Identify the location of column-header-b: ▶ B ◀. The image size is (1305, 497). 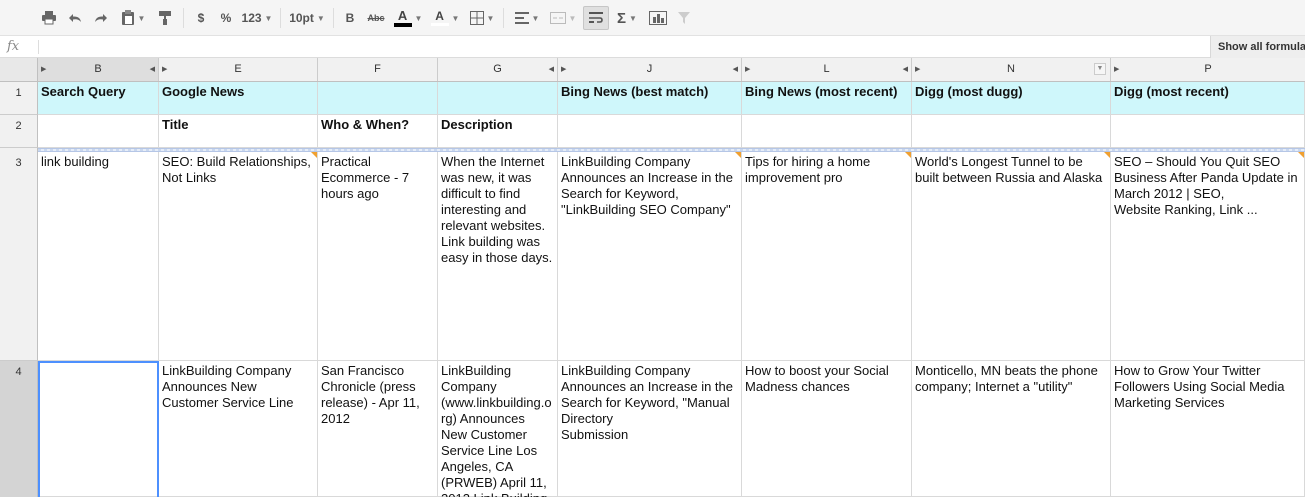
(98, 69).